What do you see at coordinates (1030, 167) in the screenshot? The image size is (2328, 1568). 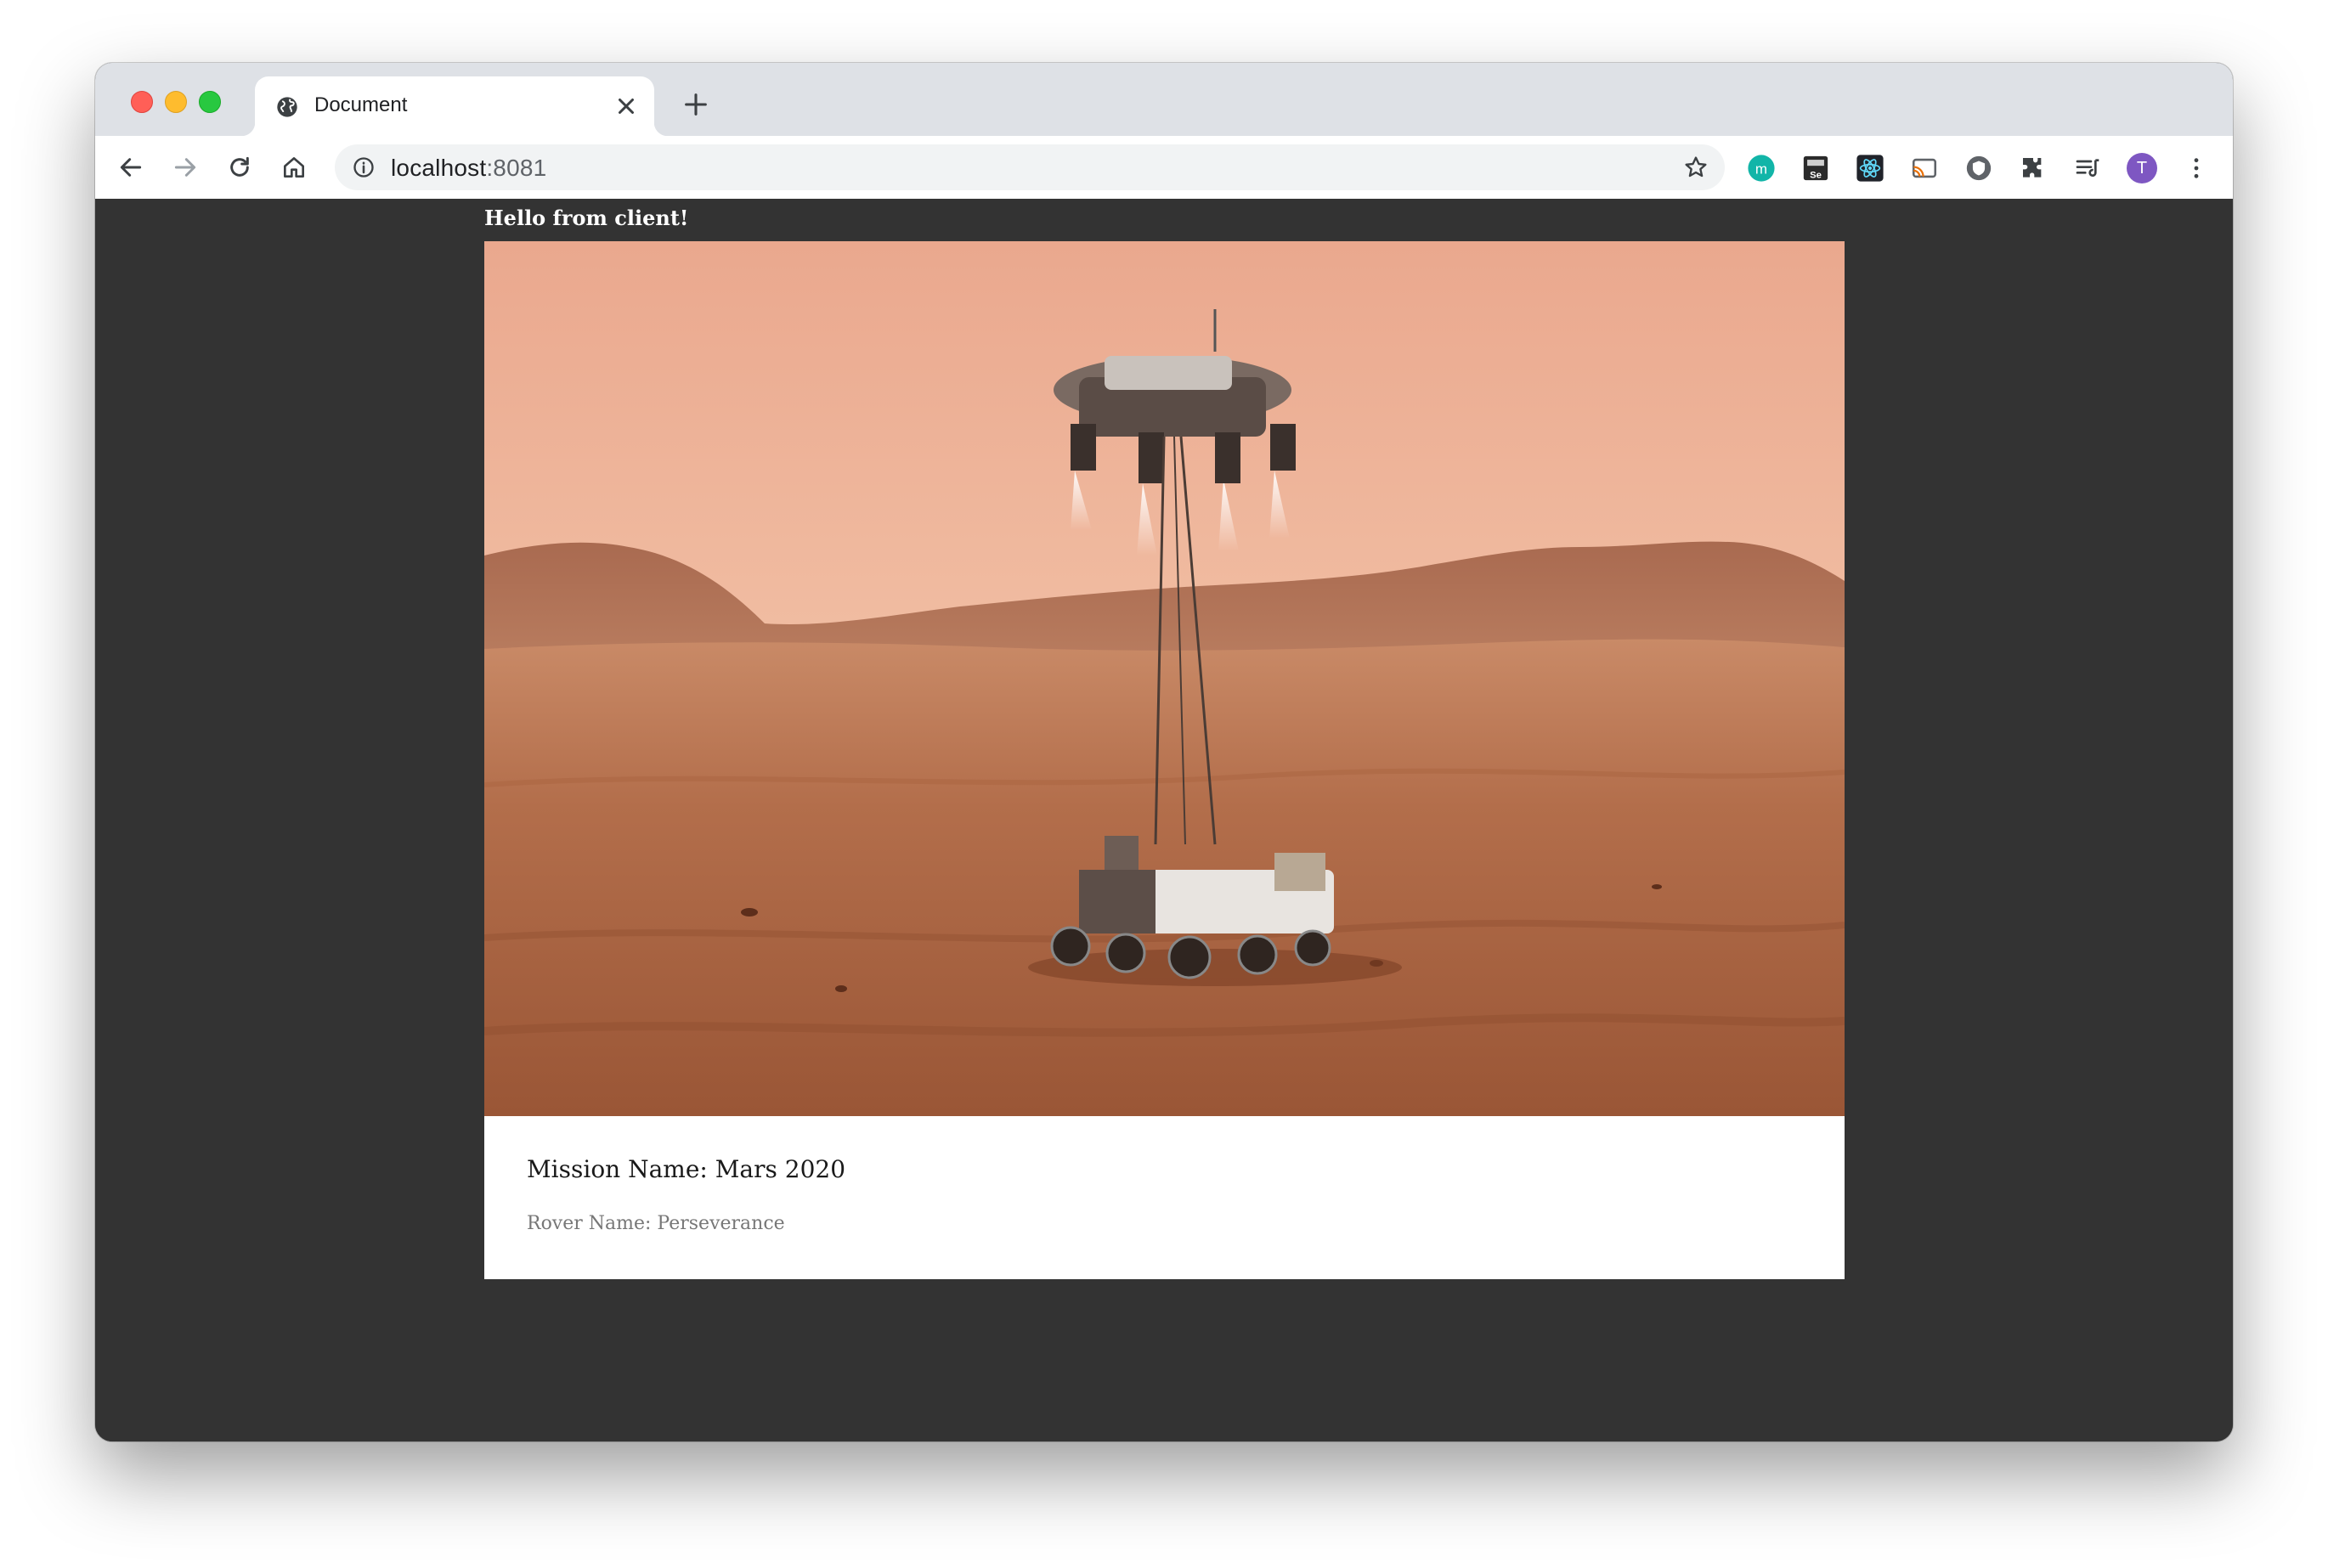 I see `address-bar: localhost:8081` at bounding box center [1030, 167].